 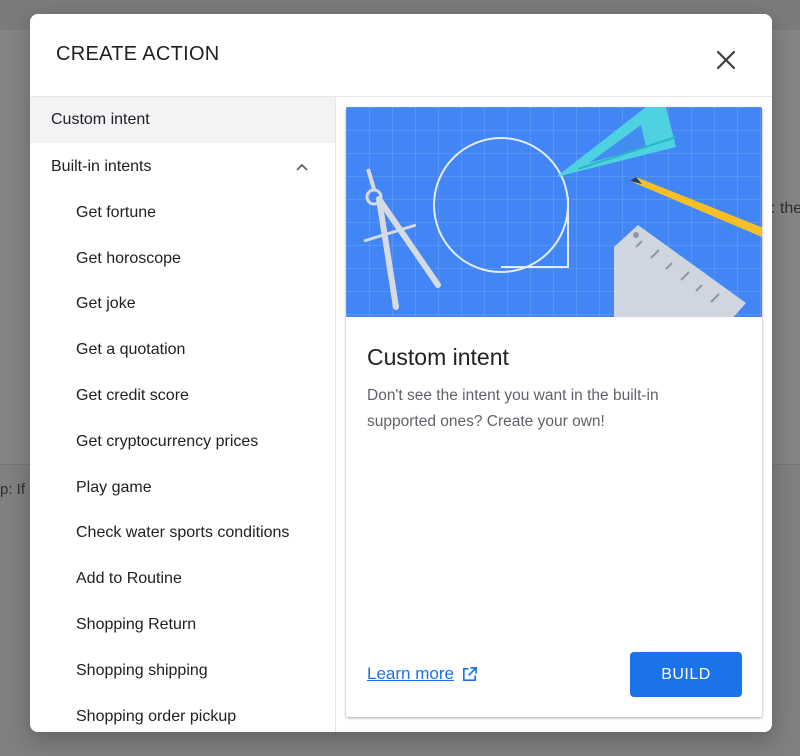 What do you see at coordinates (13, 489) in the screenshot?
I see `background-text-fragment: p: If` at bounding box center [13, 489].